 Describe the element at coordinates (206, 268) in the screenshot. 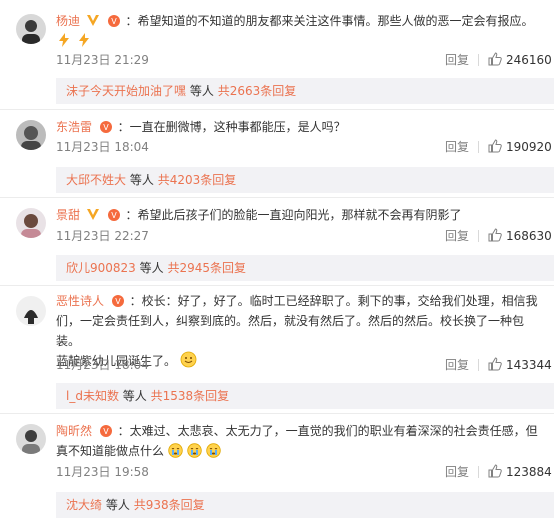

I see `sub-reply-count-link: 共2945条回复` at that location.